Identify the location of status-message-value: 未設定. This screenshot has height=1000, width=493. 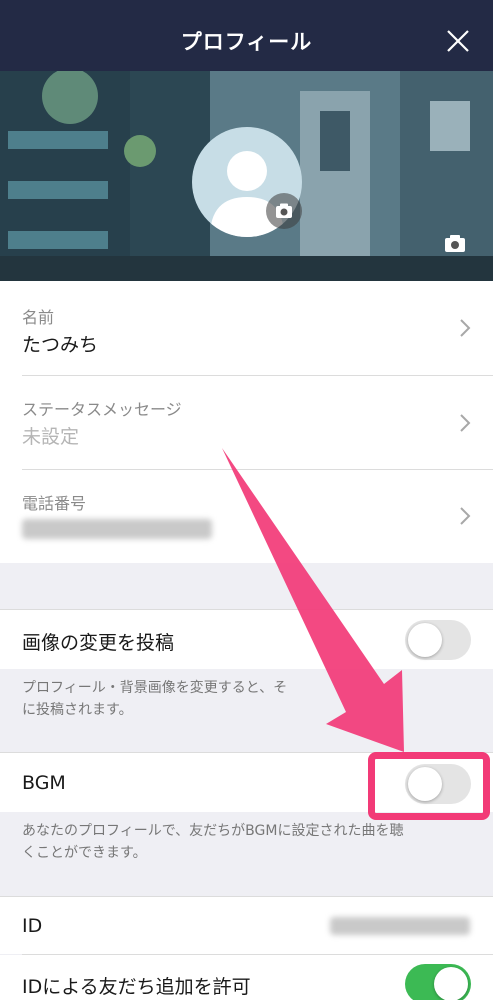
(51, 437).